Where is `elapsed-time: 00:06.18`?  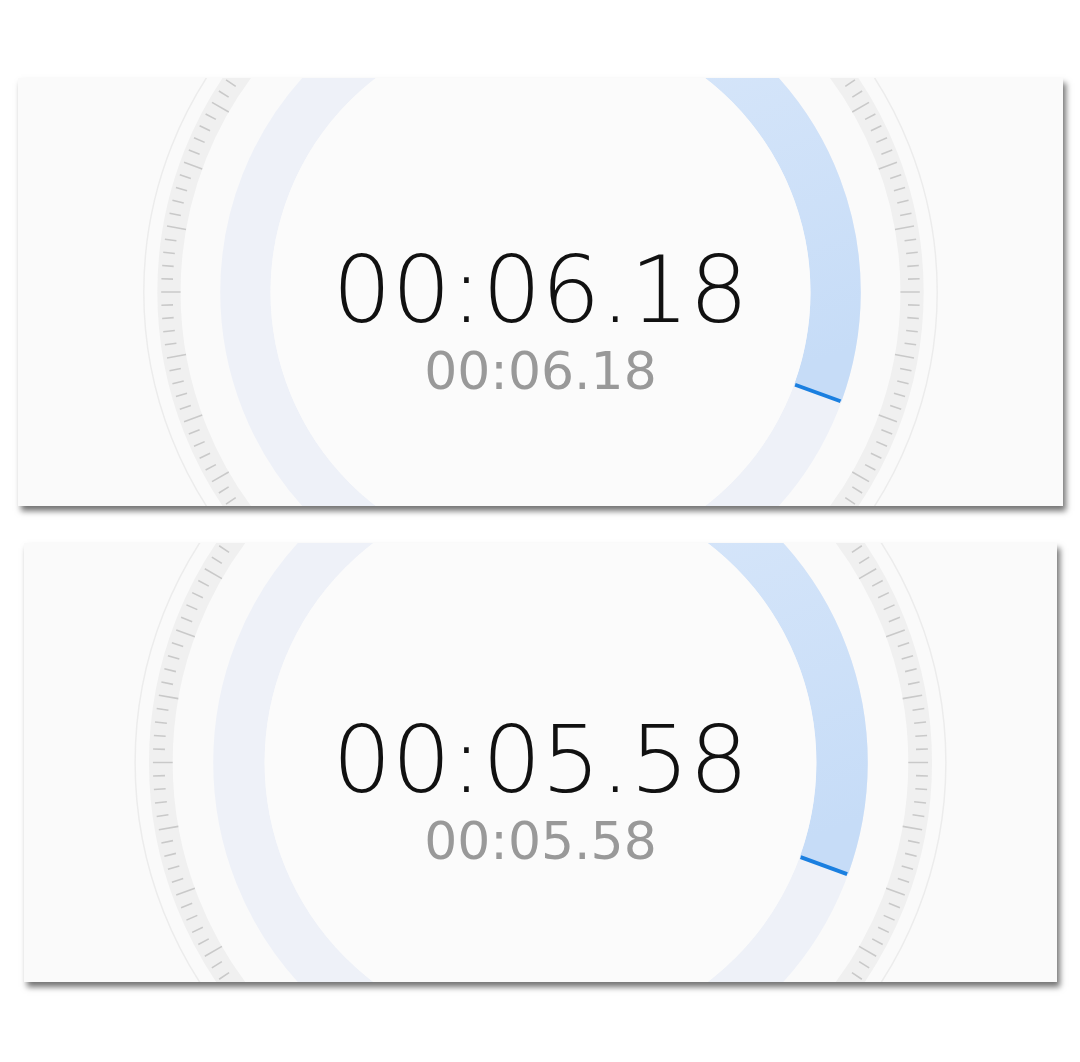
elapsed-time: 00:06.18 is located at coordinates (540, 291).